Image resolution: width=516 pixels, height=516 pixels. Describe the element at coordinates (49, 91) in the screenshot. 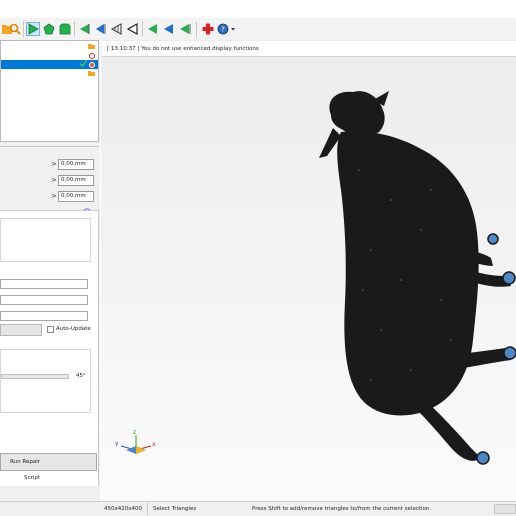

I see `parts-tree` at that location.